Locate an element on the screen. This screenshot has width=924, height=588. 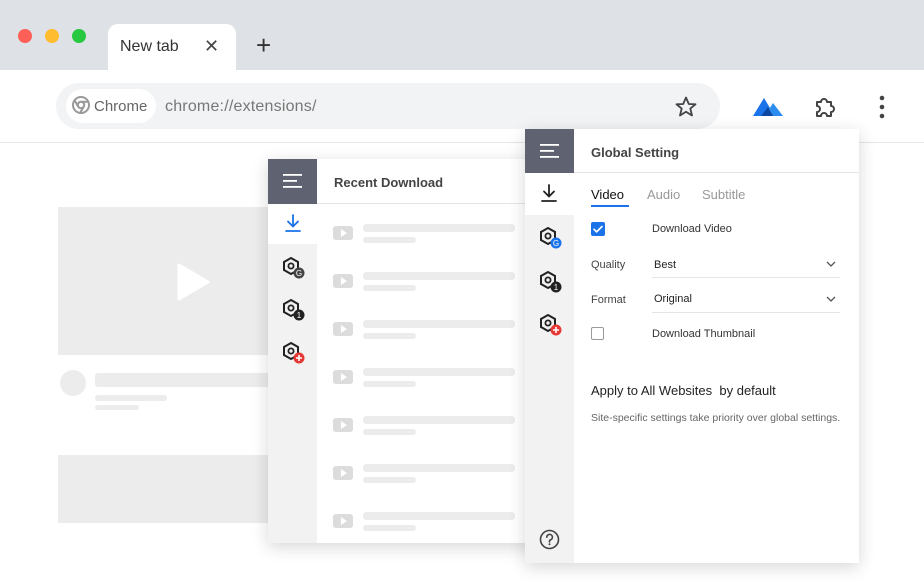
window-maximize-button is located at coordinates (79, 36).